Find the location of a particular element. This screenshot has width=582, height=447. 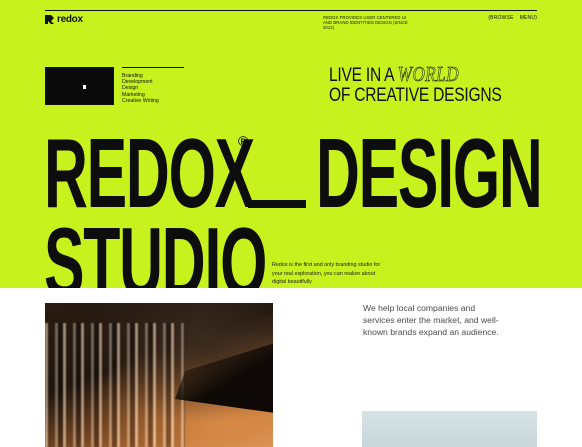

service-item: Creative Writing is located at coordinates (153, 101).